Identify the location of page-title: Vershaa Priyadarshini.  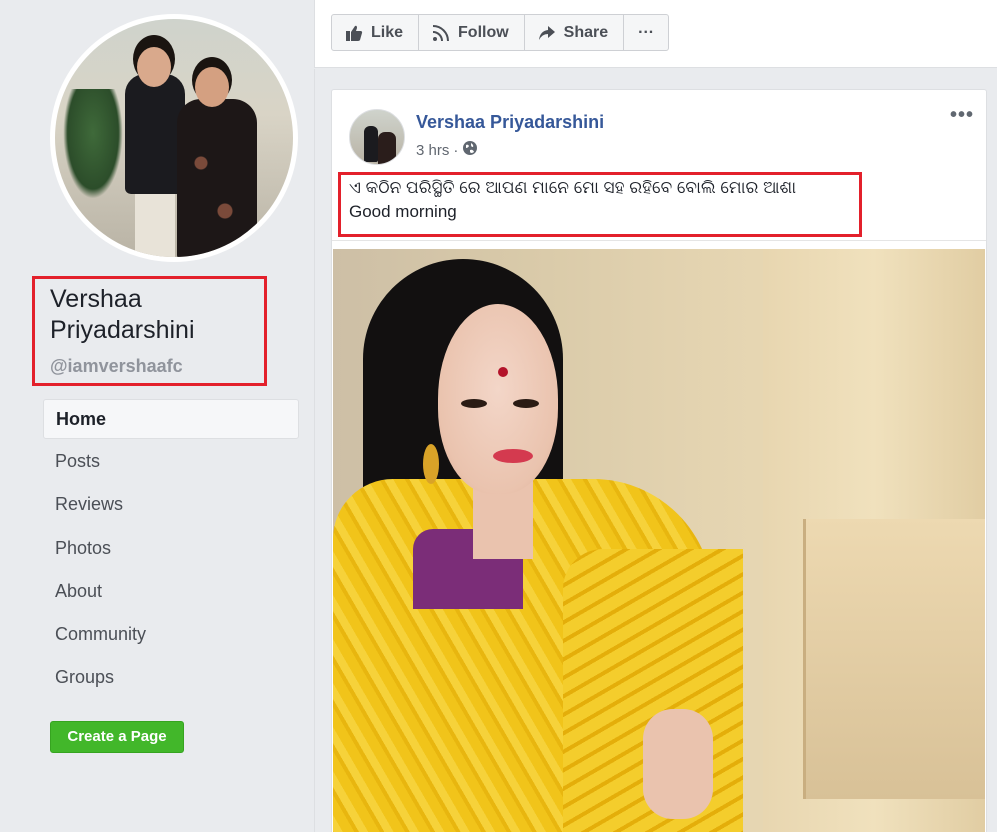
(160, 315).